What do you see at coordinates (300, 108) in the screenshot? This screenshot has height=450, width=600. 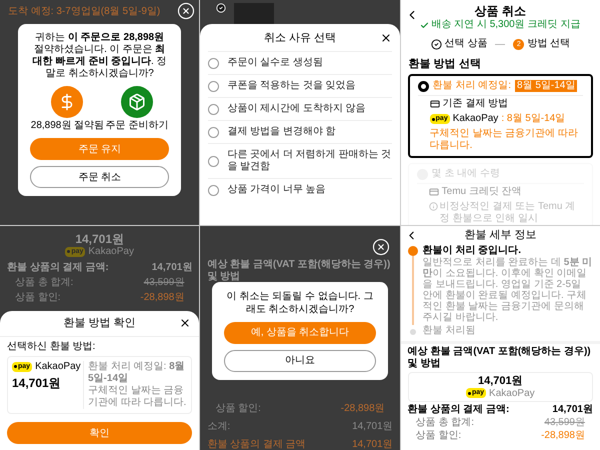 I see `reason-option: 상품이 제시간에 도착하지 않음` at bounding box center [300, 108].